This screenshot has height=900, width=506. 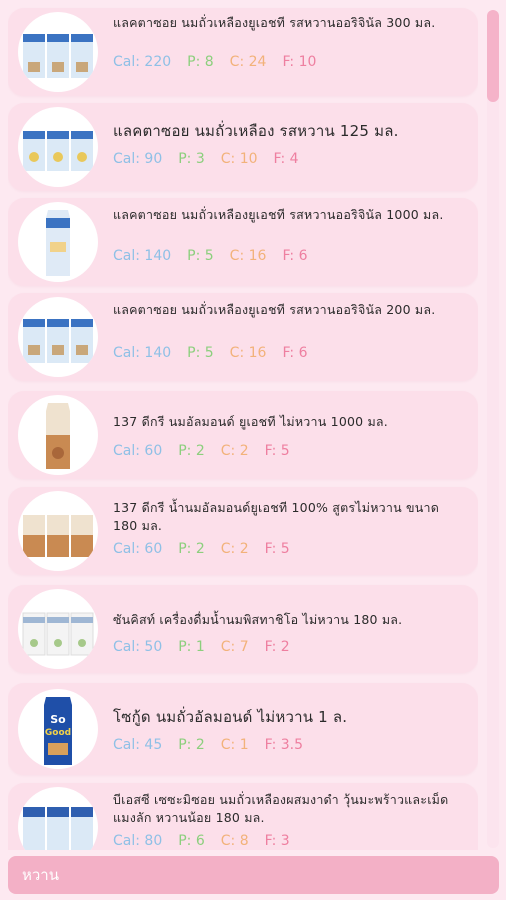 I want to click on carbs-value: C: 24, so click(x=248, y=62).